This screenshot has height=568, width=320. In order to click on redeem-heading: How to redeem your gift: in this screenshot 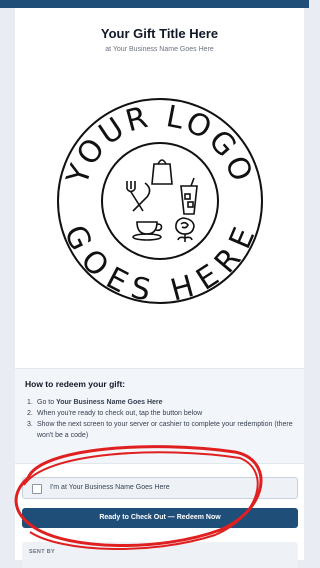, I will do `click(75, 384)`.